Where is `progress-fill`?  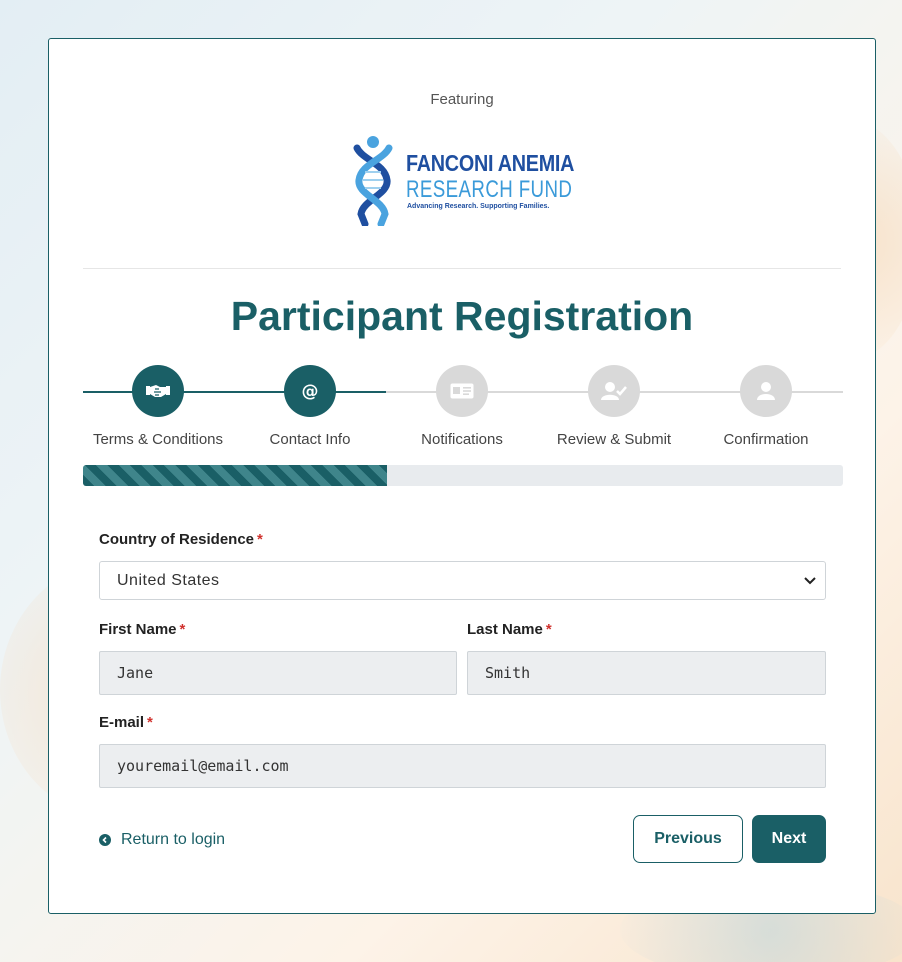 progress-fill is located at coordinates (235, 475).